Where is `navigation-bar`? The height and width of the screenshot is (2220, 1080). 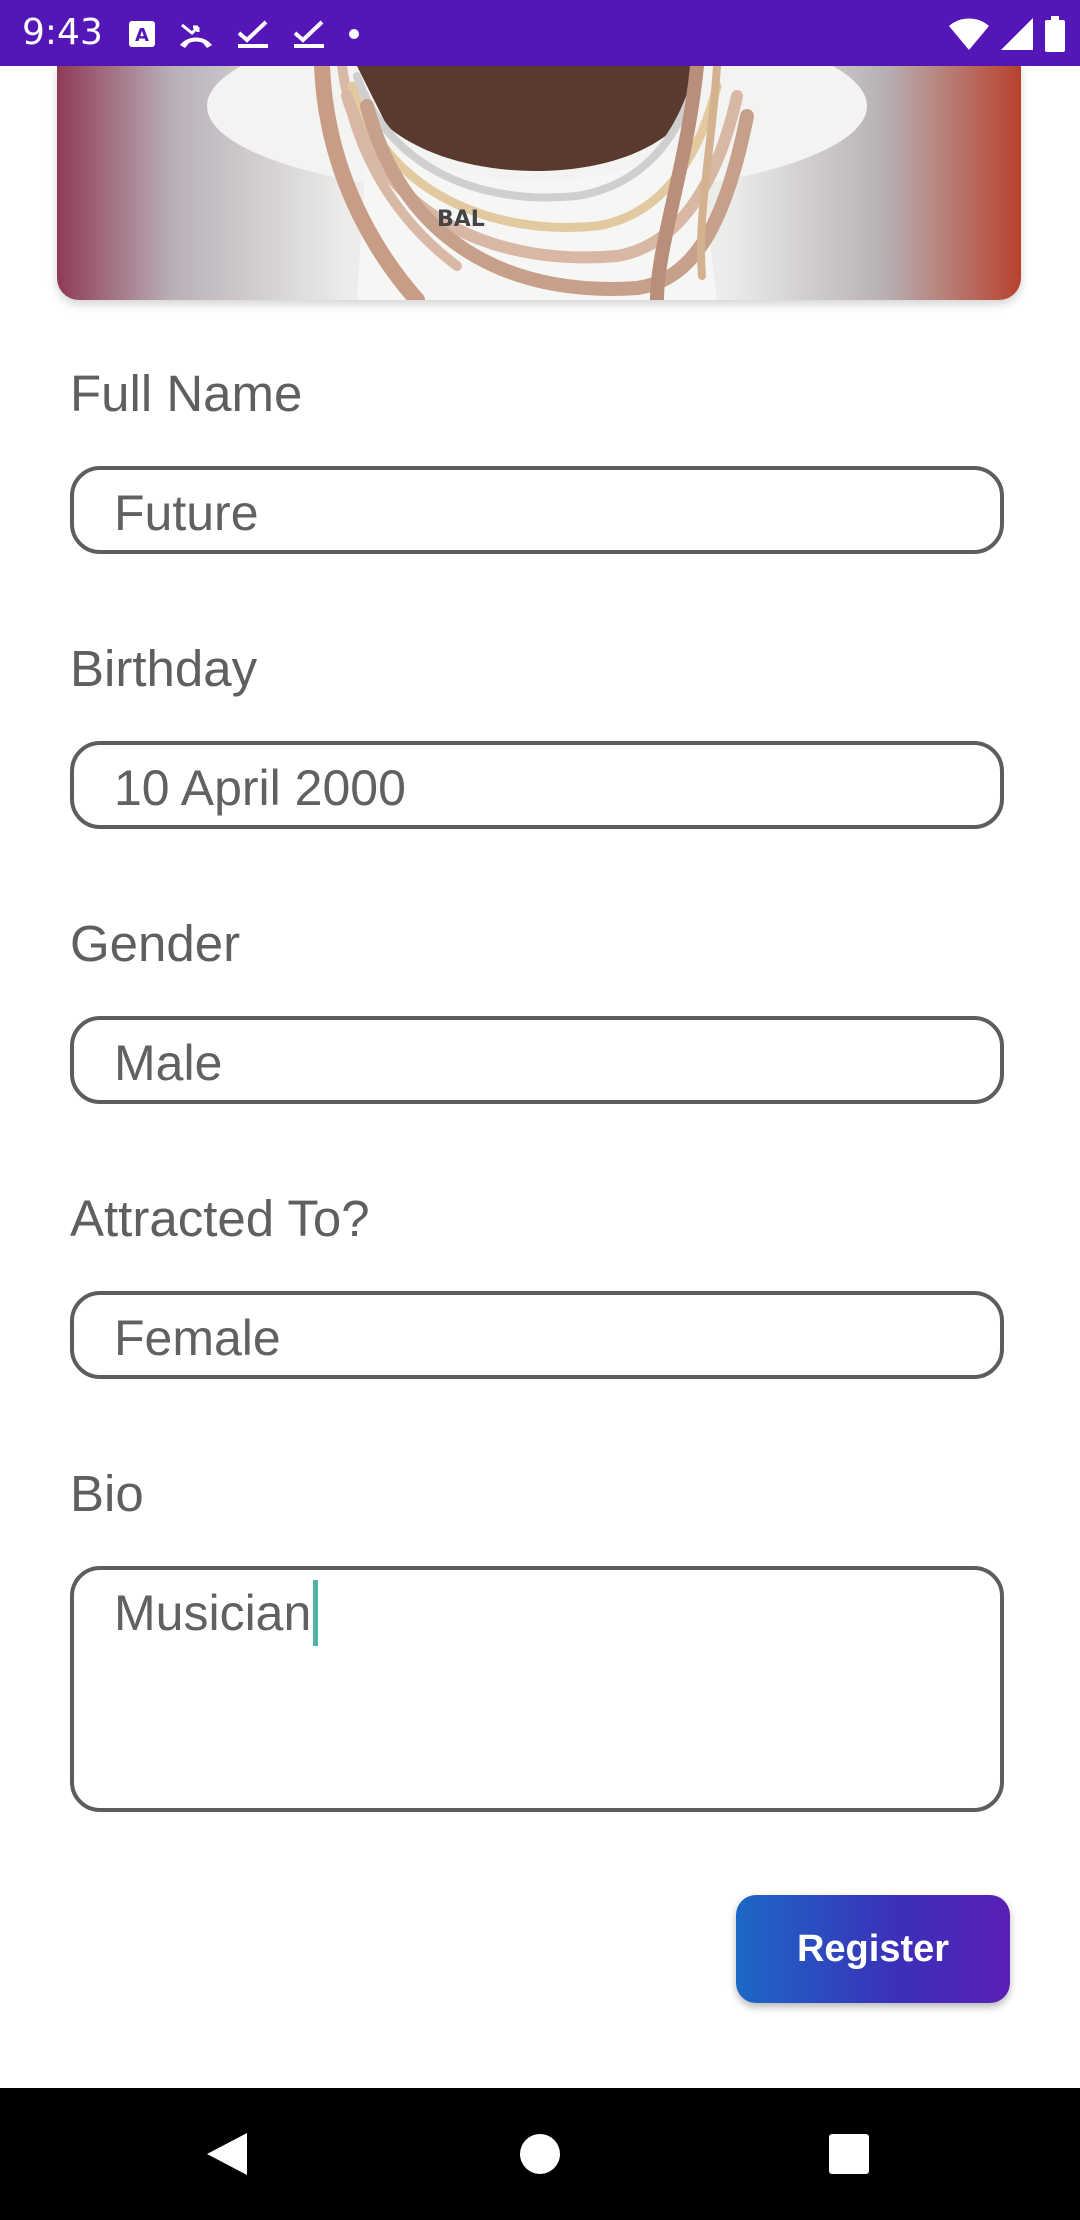
navigation-bar is located at coordinates (540, 2154).